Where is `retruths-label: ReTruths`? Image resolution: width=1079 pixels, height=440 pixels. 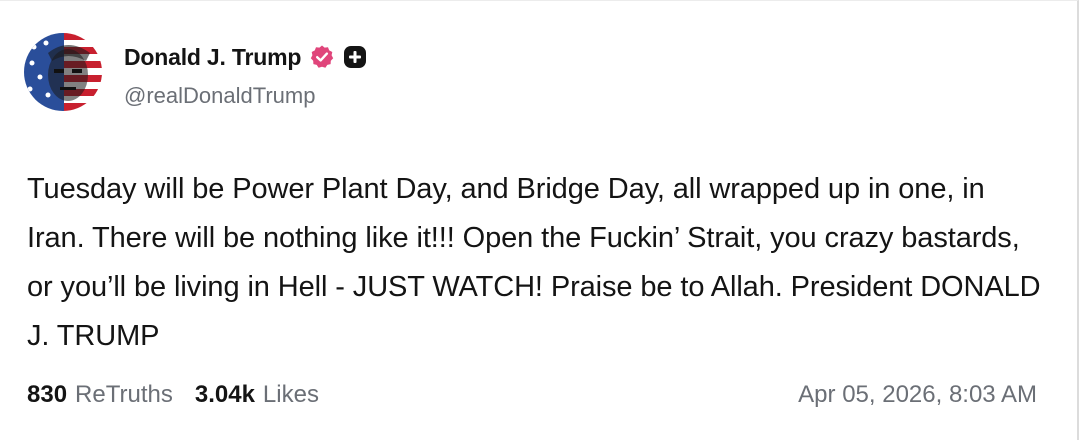
retruths-label: ReTruths is located at coordinates (124, 395).